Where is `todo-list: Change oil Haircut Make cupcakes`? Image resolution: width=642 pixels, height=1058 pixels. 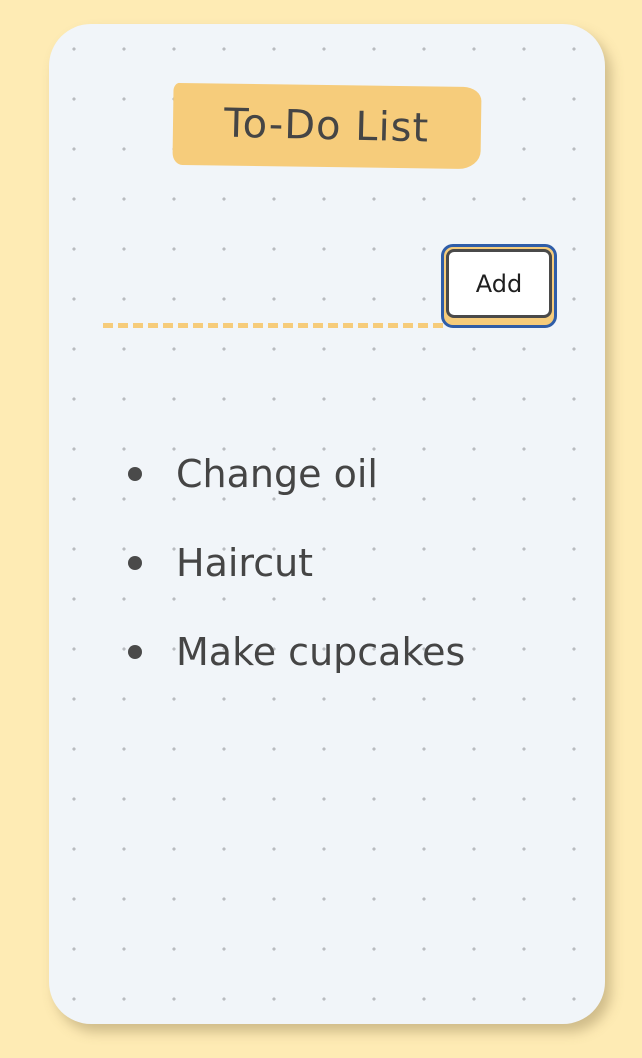
todo-list: Change oil Haircut Make cupcakes is located at coordinates (294, 562).